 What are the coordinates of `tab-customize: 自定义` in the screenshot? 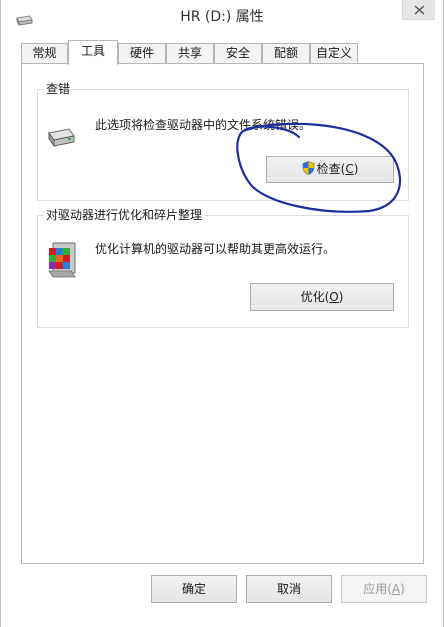 It's located at (334, 53).